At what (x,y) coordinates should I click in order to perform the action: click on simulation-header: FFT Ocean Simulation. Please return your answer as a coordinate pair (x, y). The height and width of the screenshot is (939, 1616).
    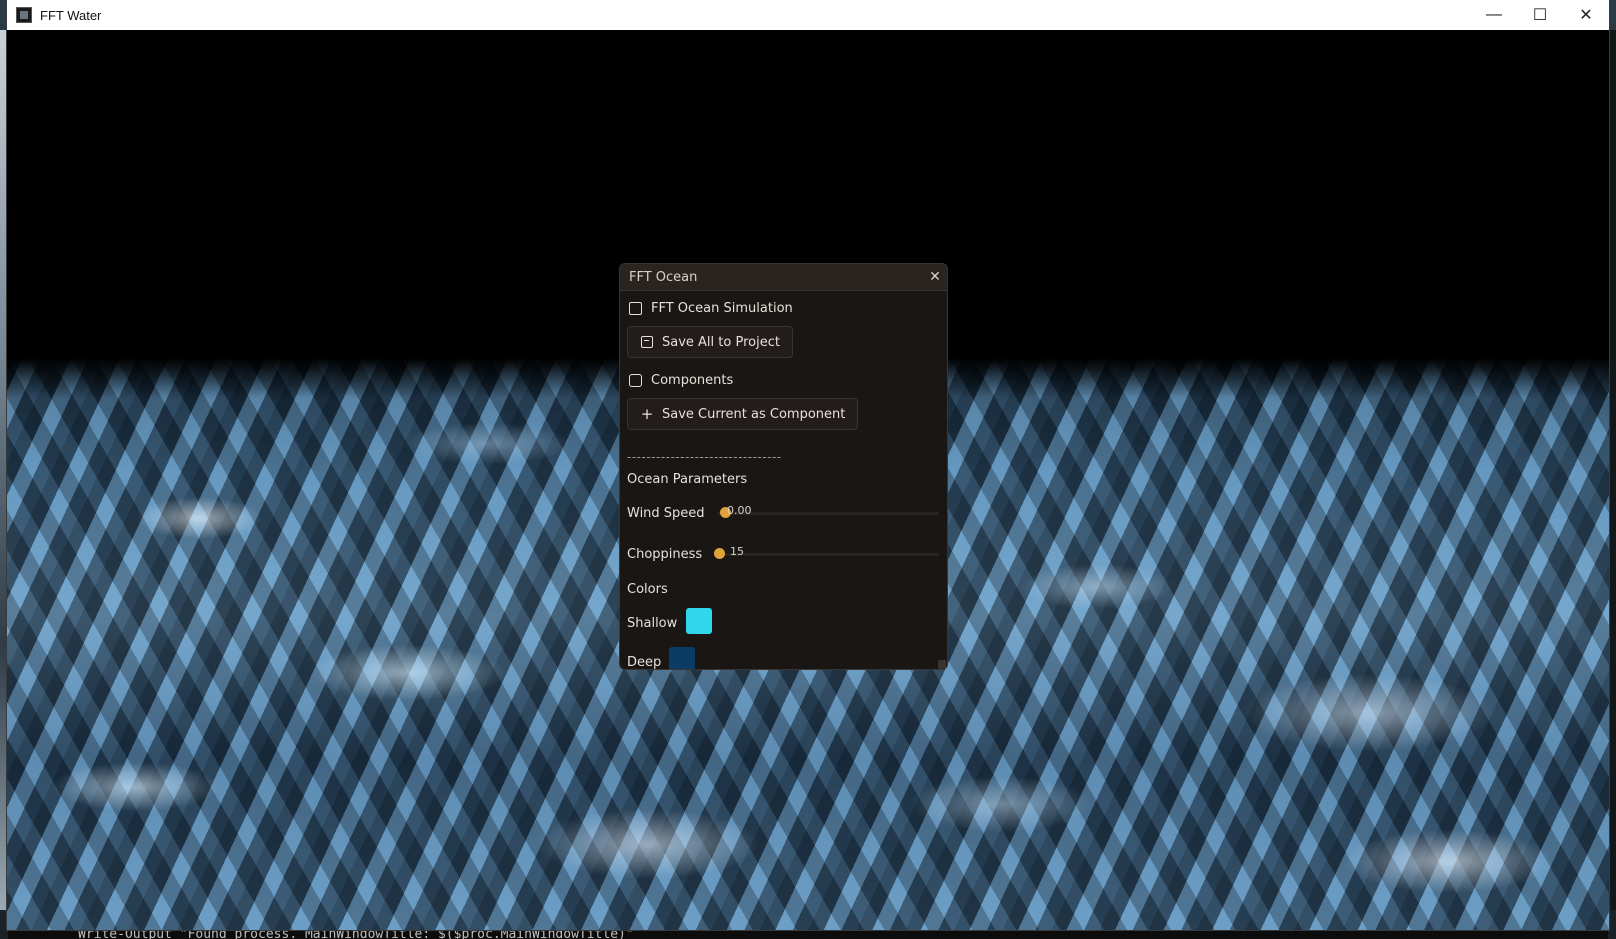
    Looking at the image, I should click on (710, 308).